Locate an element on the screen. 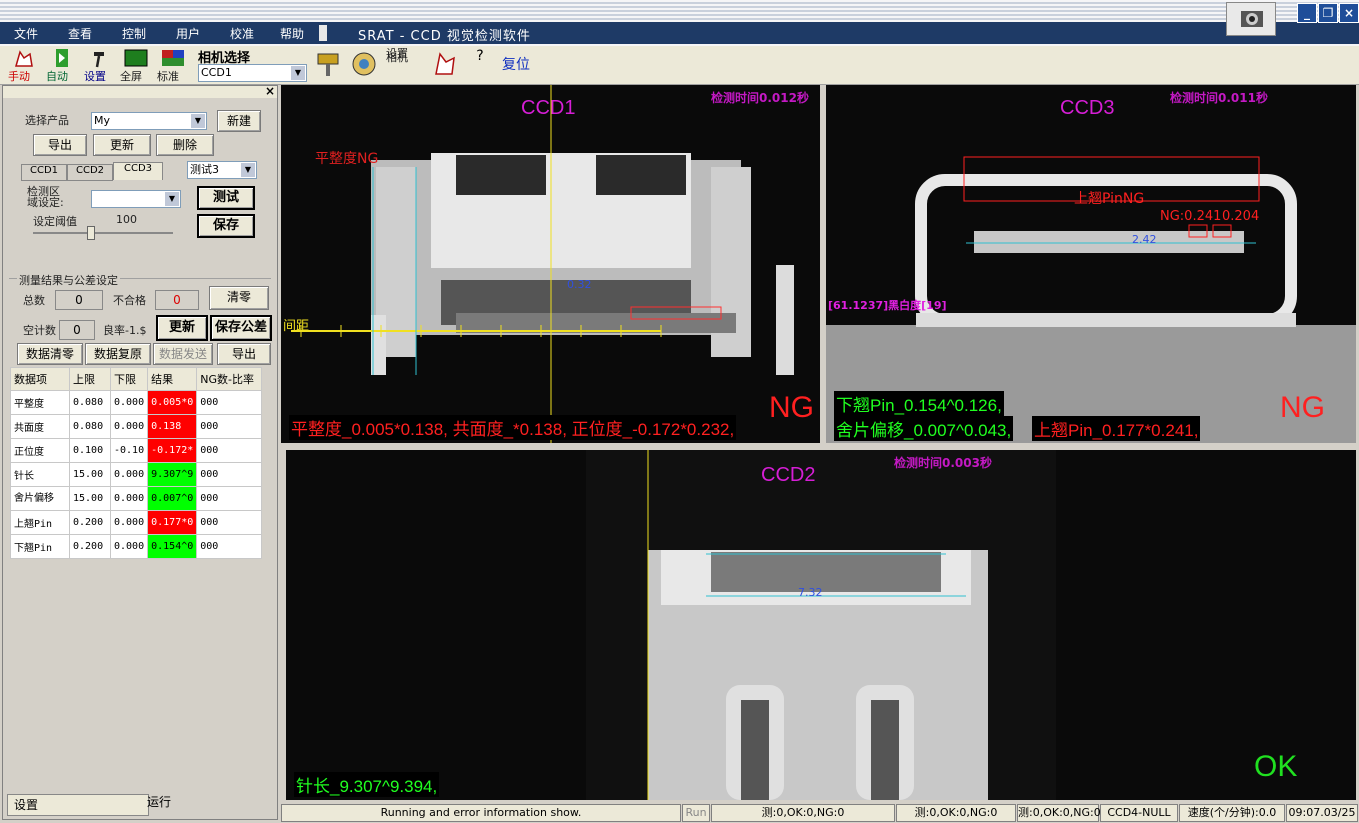  offset-result: 舍片偏移_0.007^0.043, is located at coordinates (924, 428).